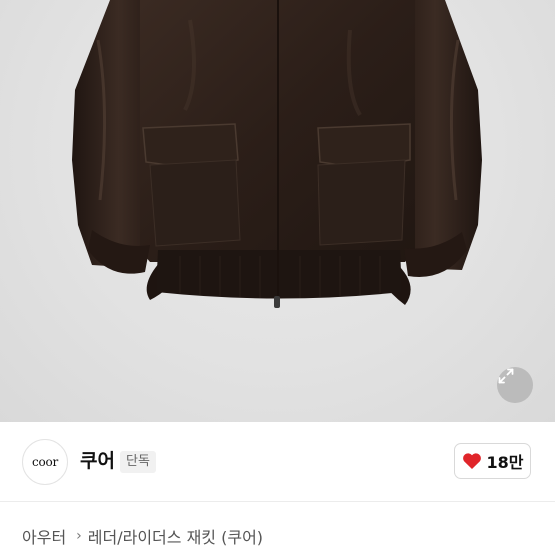 The height and width of the screenshot is (555, 555). I want to click on expand-arrows-icon, so click(506, 376).